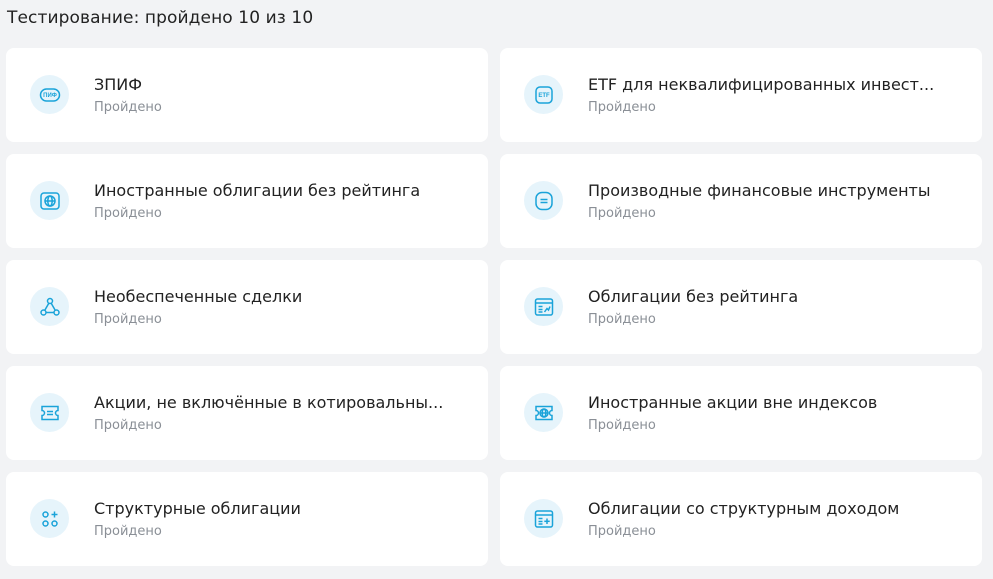  I want to click on svg-text: ПИФ, so click(50, 96).